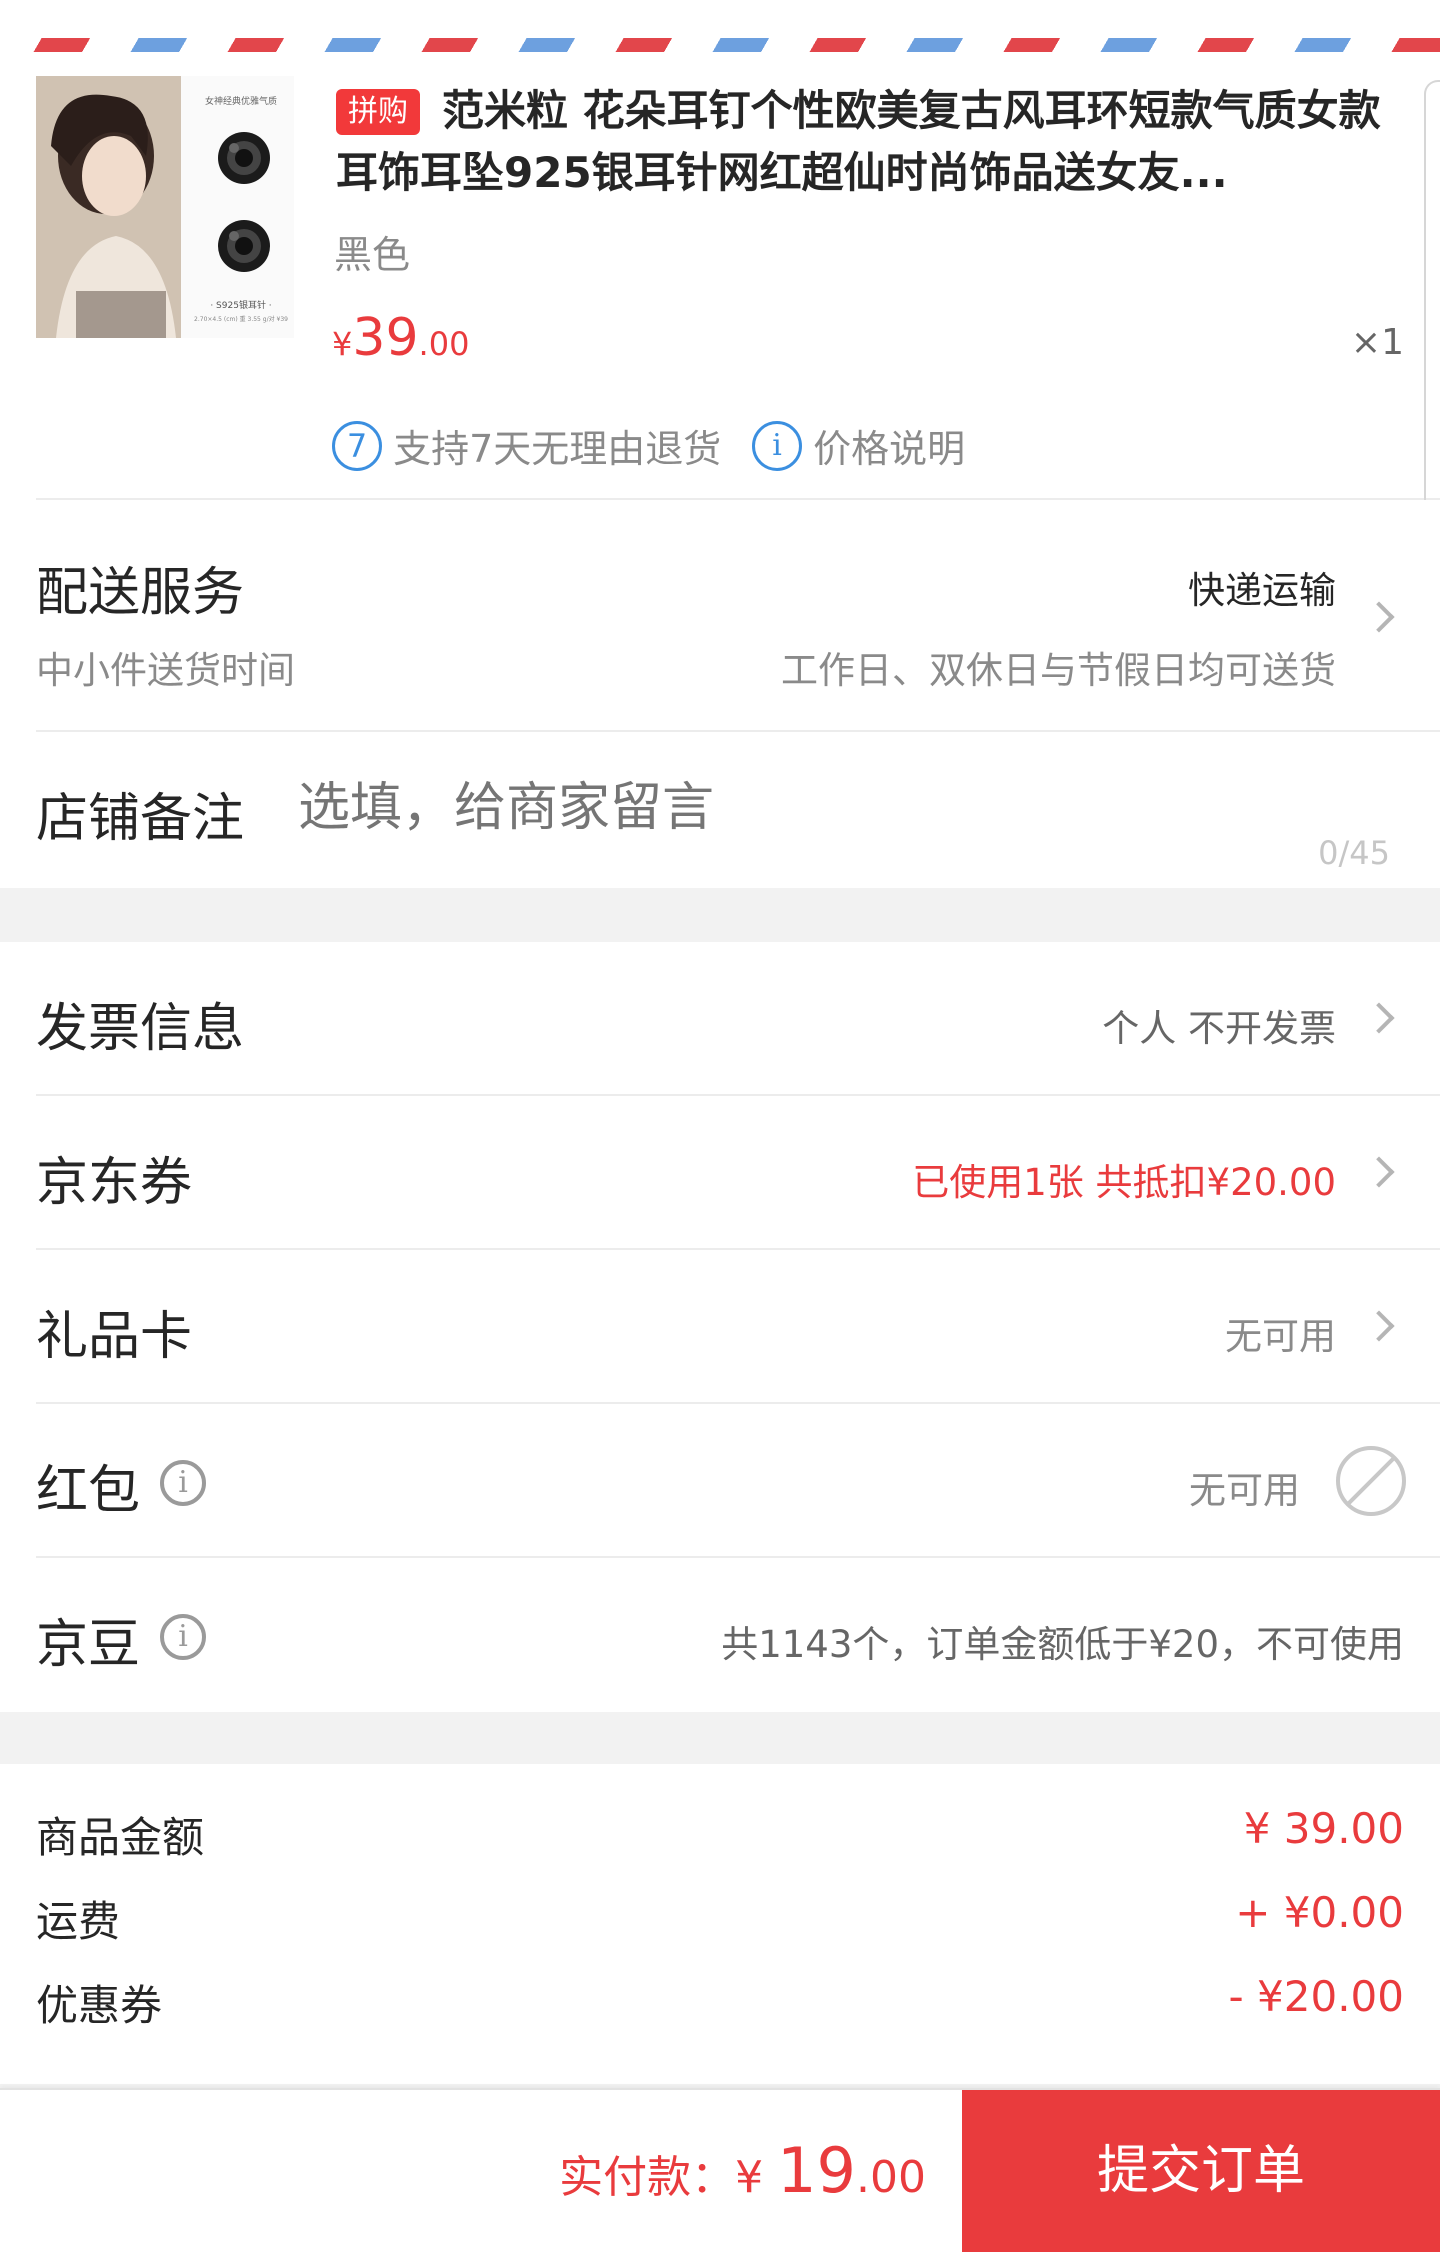 The height and width of the screenshot is (2252, 1440). Describe the element at coordinates (240, 102) in the screenshot. I see `image-header-text: 女神经典优雅气质` at that location.